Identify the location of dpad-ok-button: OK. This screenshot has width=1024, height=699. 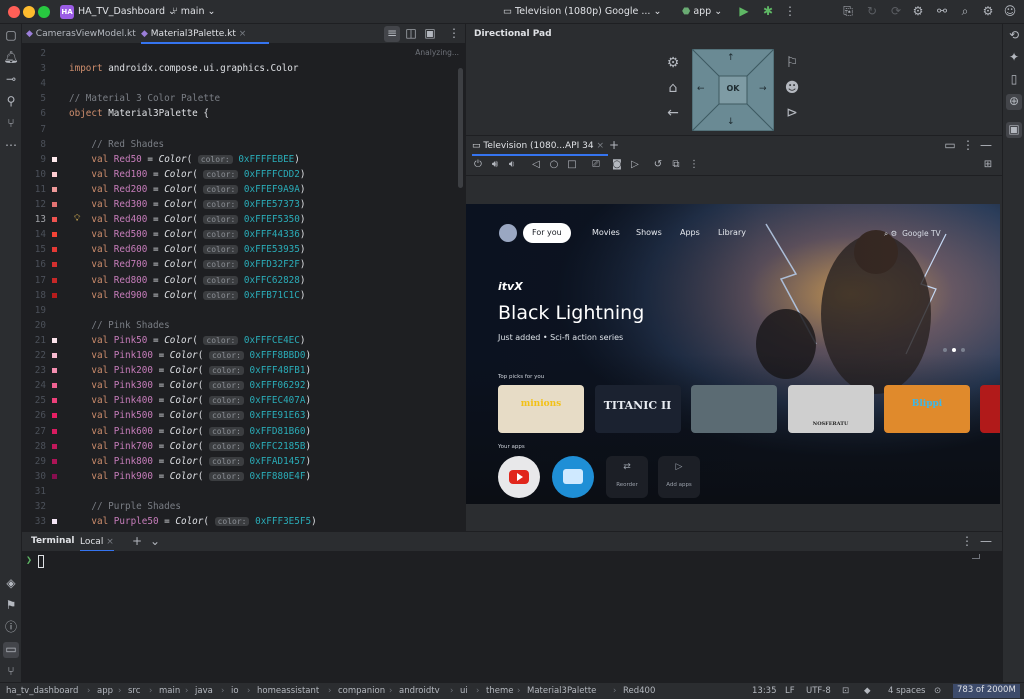
(733, 88).